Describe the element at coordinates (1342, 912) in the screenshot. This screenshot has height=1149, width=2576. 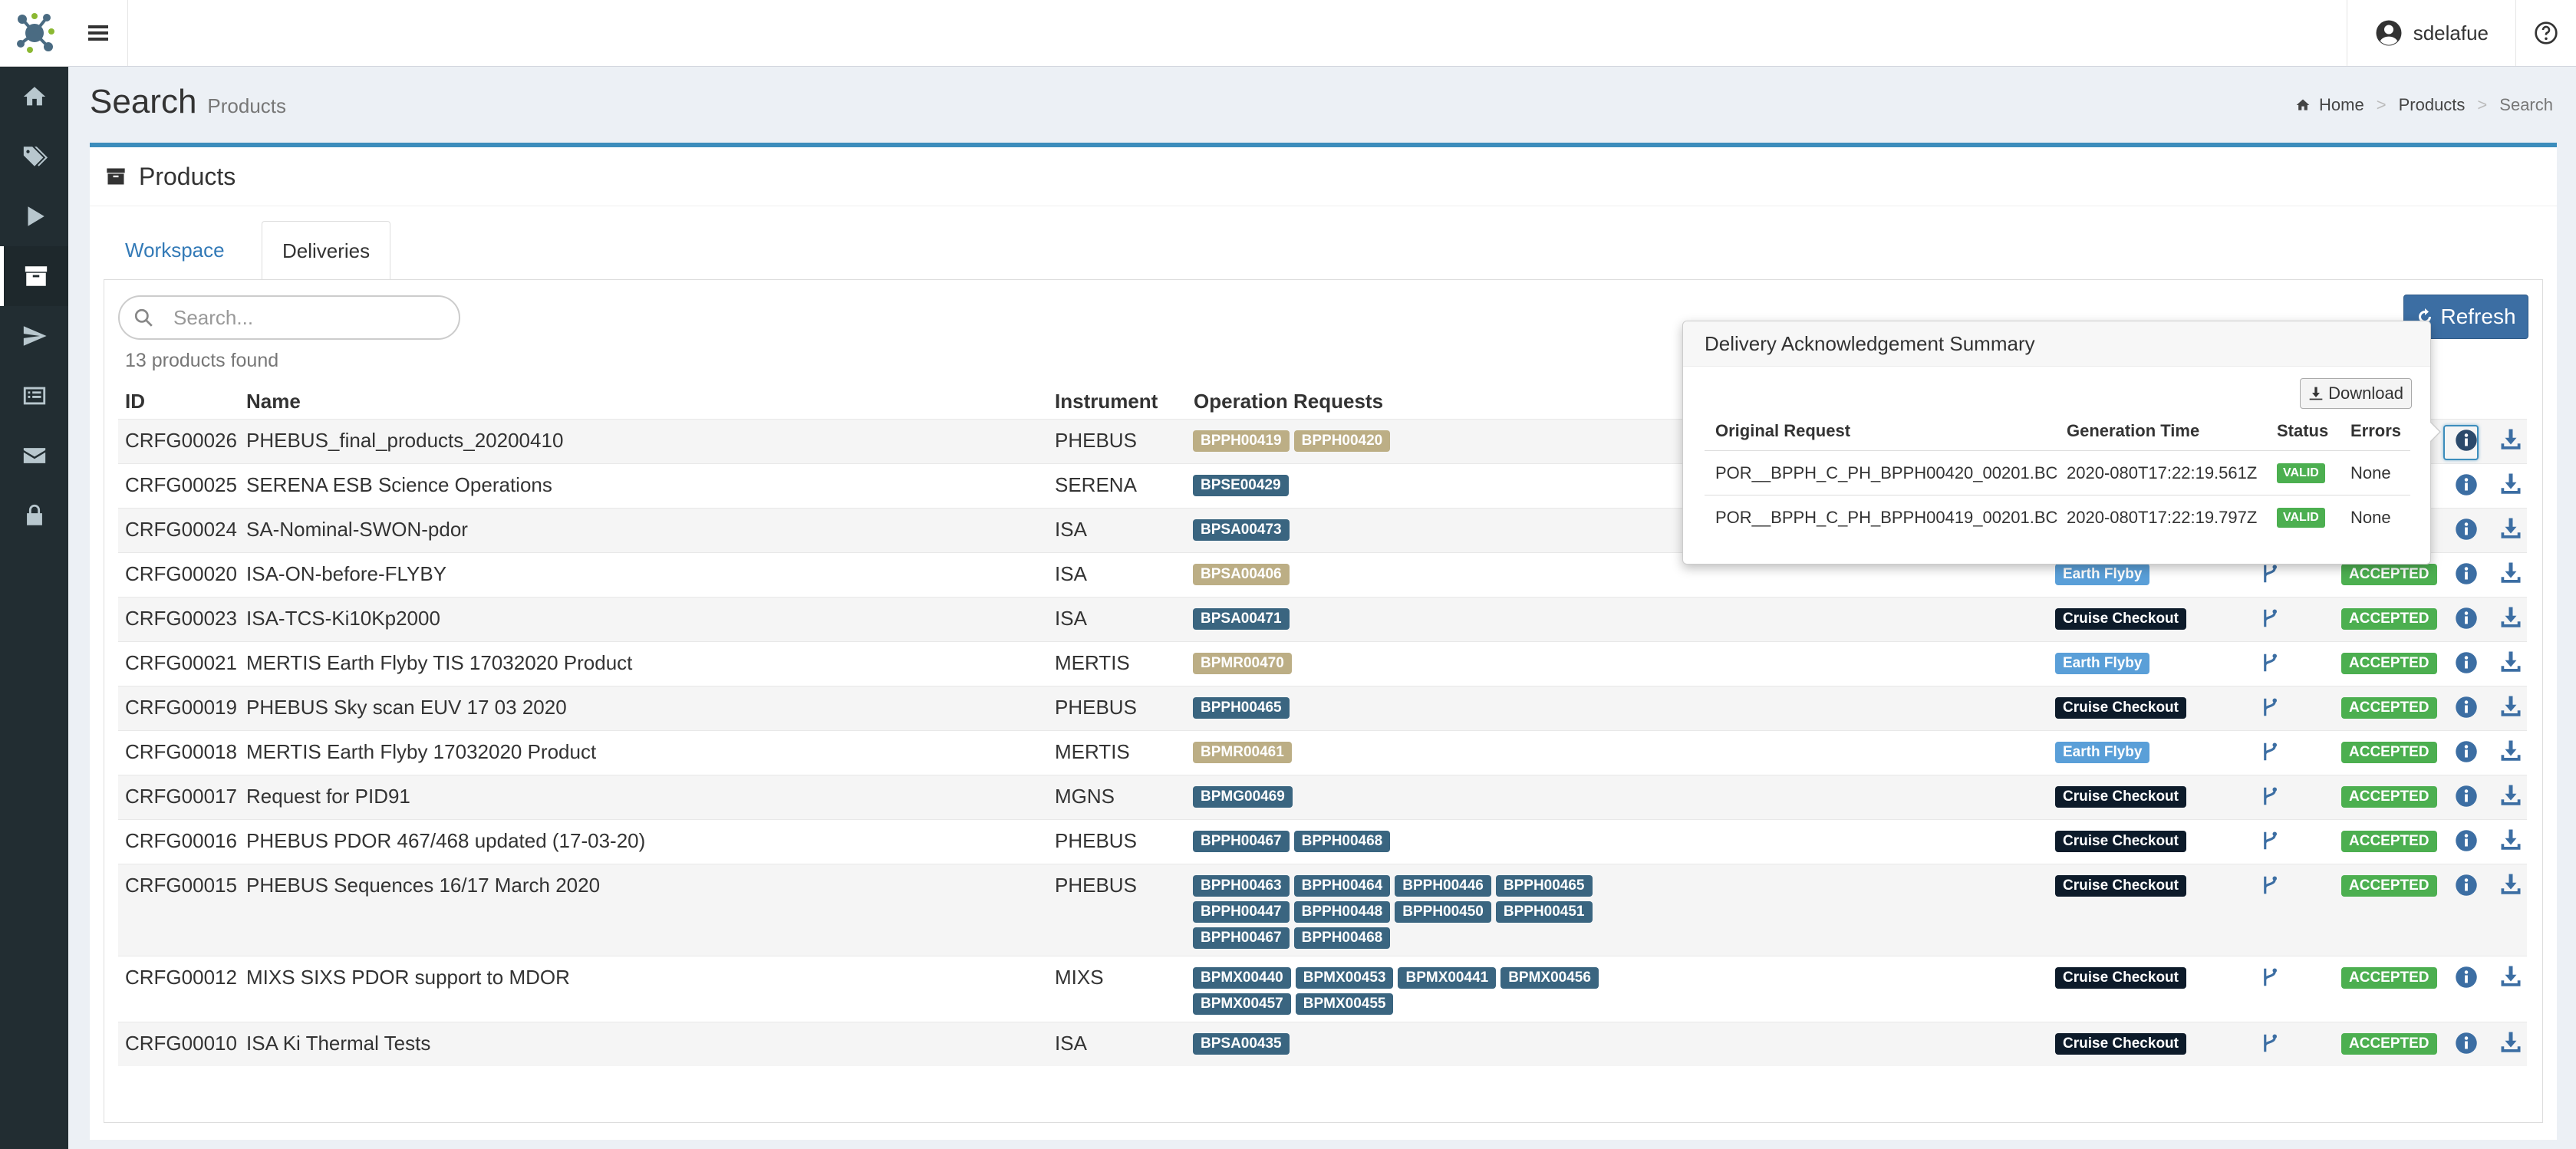
I see `request-tag: BPPH00448` at that location.